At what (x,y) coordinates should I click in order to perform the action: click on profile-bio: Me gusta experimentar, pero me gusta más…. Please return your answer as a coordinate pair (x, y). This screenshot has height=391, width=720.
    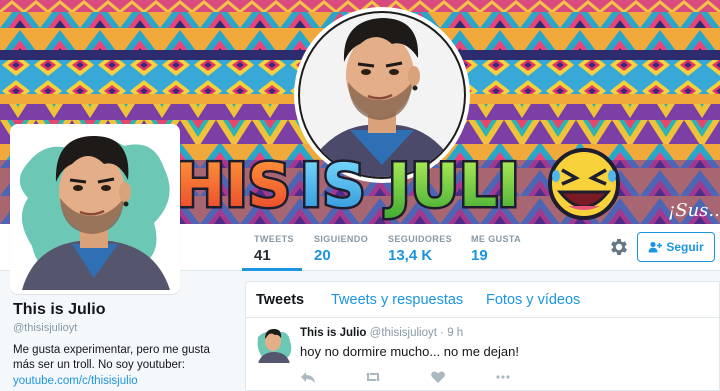
    Looking at the image, I should click on (111, 357).